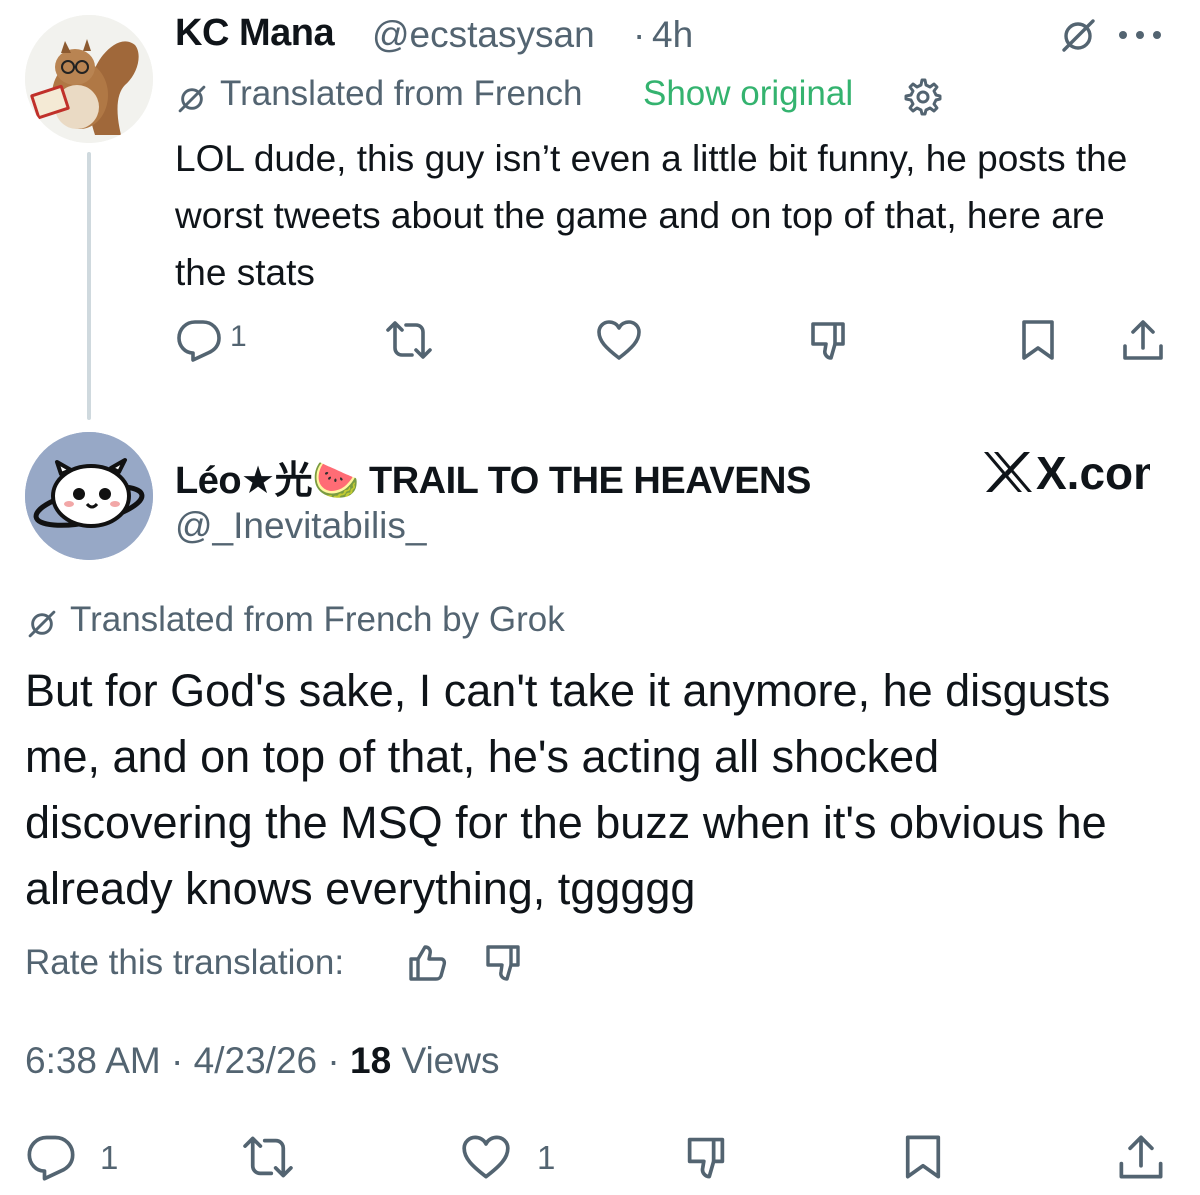  What do you see at coordinates (922, 96) in the screenshot?
I see `gear-icon` at bounding box center [922, 96].